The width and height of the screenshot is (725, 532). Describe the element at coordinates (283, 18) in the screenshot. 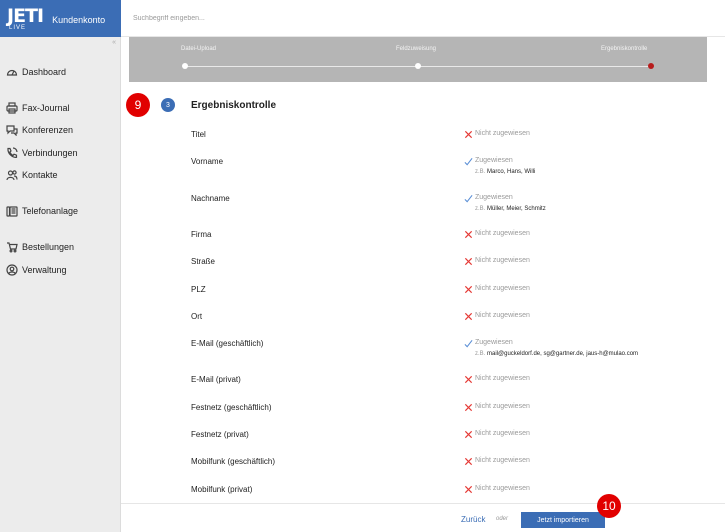

I see `search-input` at that location.